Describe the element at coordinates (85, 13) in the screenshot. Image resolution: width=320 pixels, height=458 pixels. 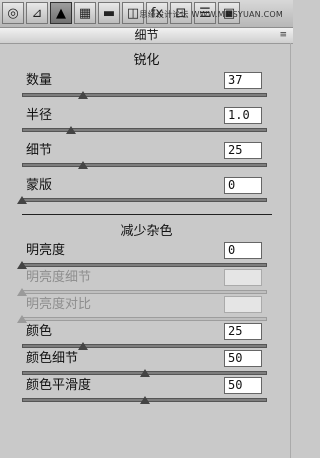
I see `hsl-icon: ▦` at that location.